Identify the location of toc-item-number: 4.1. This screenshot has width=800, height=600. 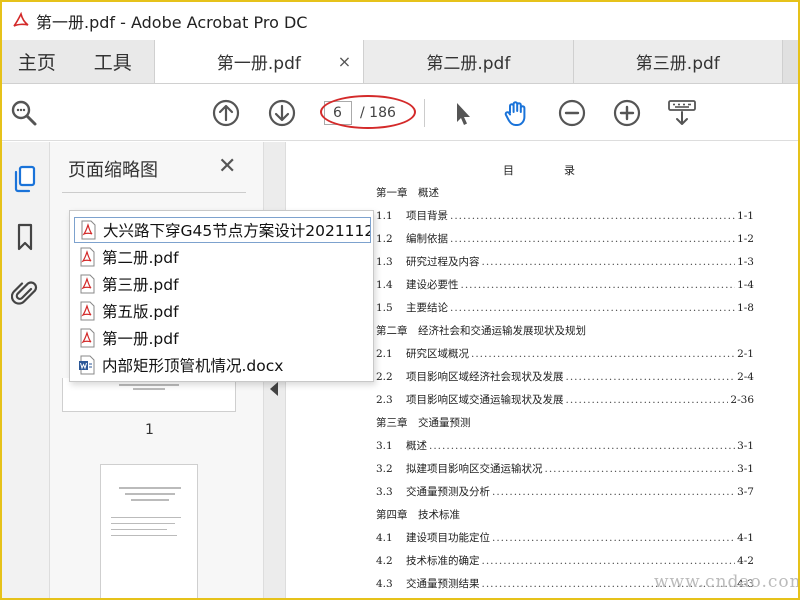
(384, 538).